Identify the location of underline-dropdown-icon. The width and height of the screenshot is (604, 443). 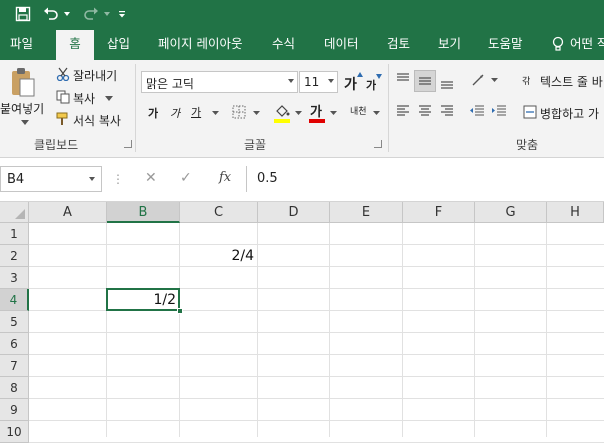
(215, 113).